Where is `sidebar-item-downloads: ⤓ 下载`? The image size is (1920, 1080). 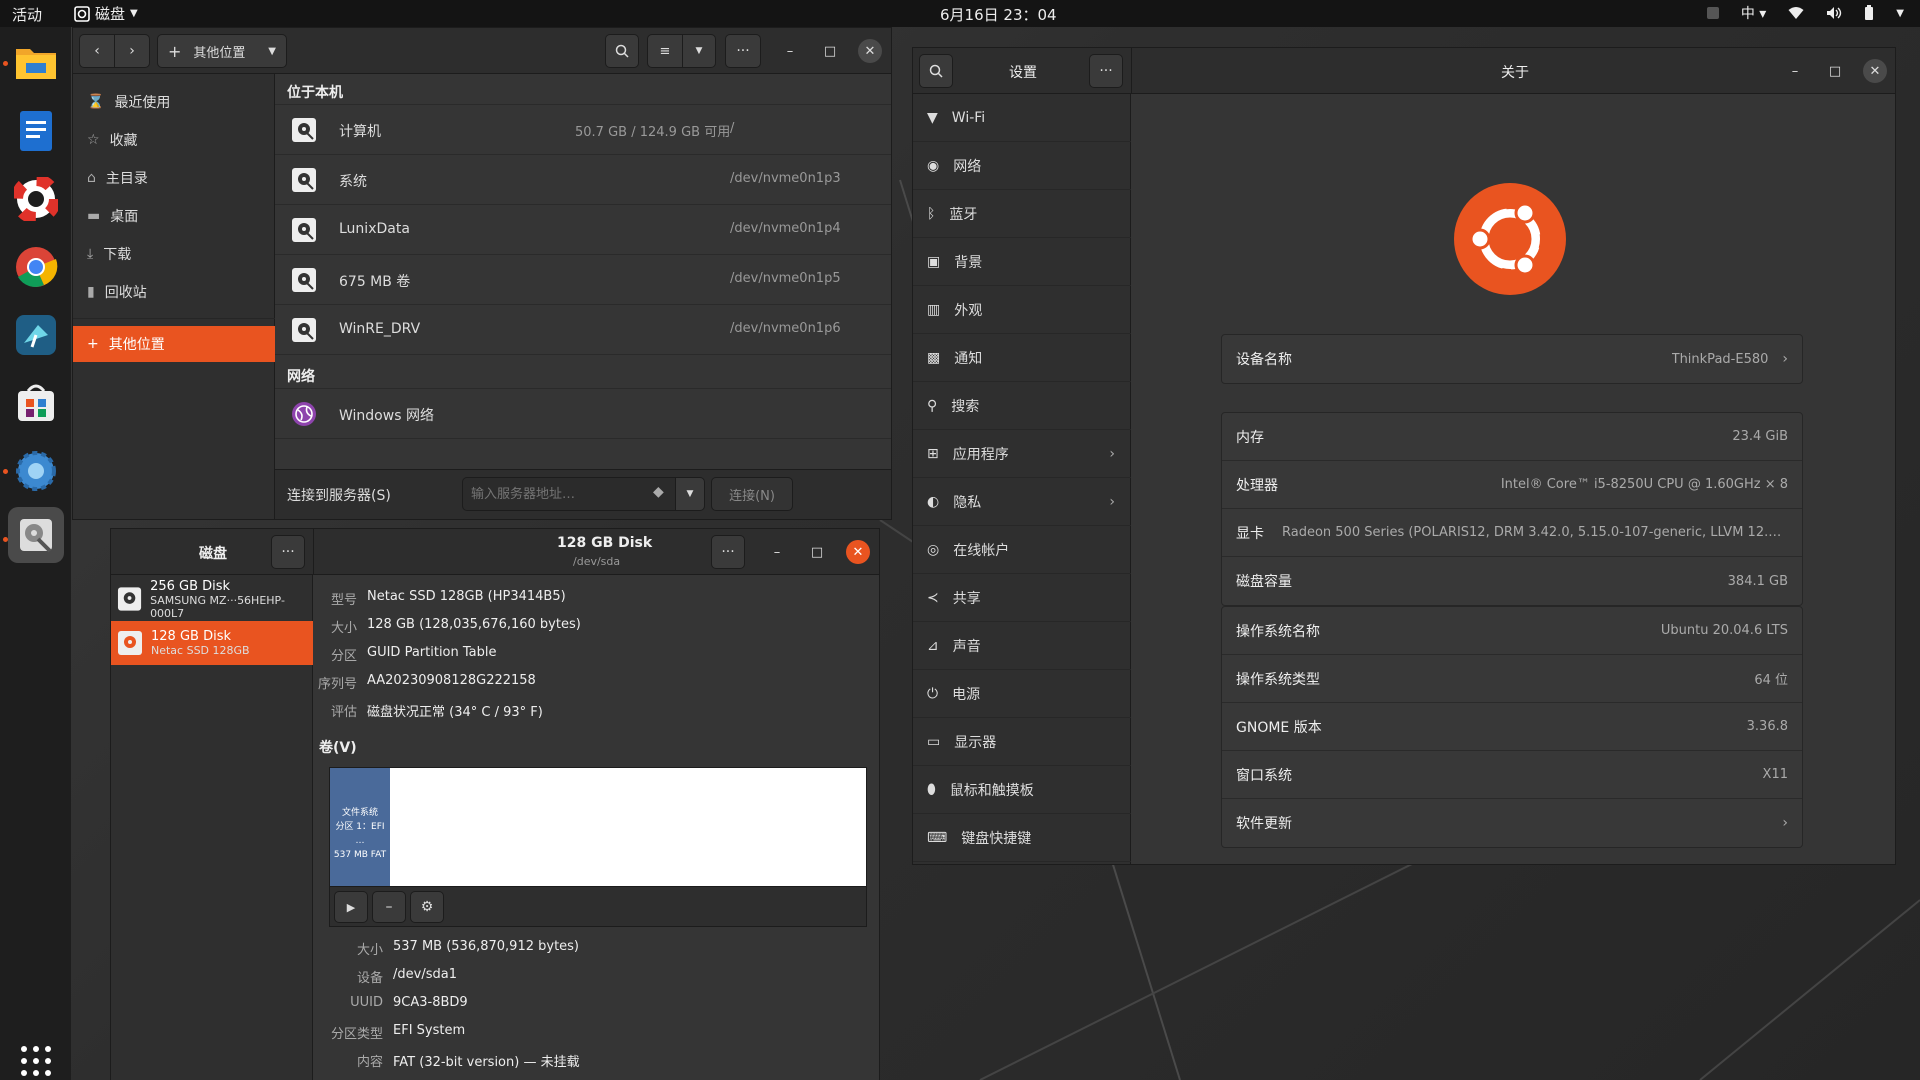
sidebar-item-downloads: ⤓ 下载 is located at coordinates (174, 254).